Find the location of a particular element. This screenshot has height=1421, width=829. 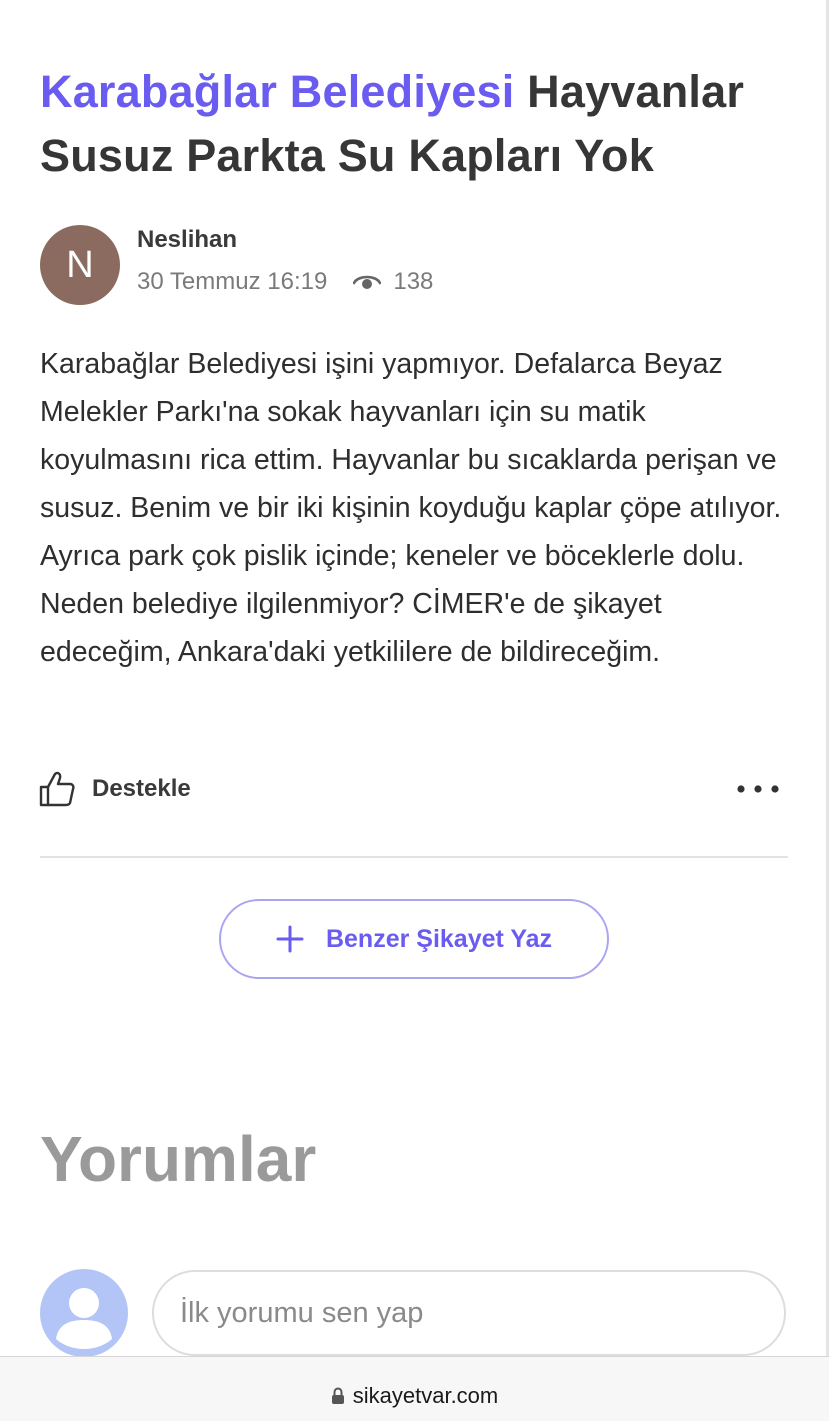

support-label: Destekle is located at coordinates (141, 788).